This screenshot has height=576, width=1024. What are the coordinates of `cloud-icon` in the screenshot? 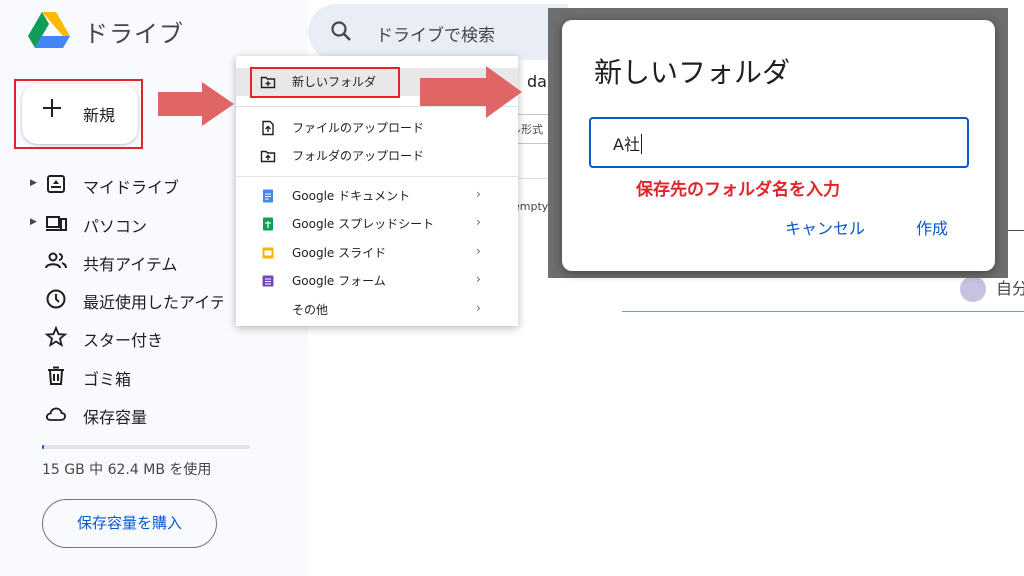 It's located at (55, 414).